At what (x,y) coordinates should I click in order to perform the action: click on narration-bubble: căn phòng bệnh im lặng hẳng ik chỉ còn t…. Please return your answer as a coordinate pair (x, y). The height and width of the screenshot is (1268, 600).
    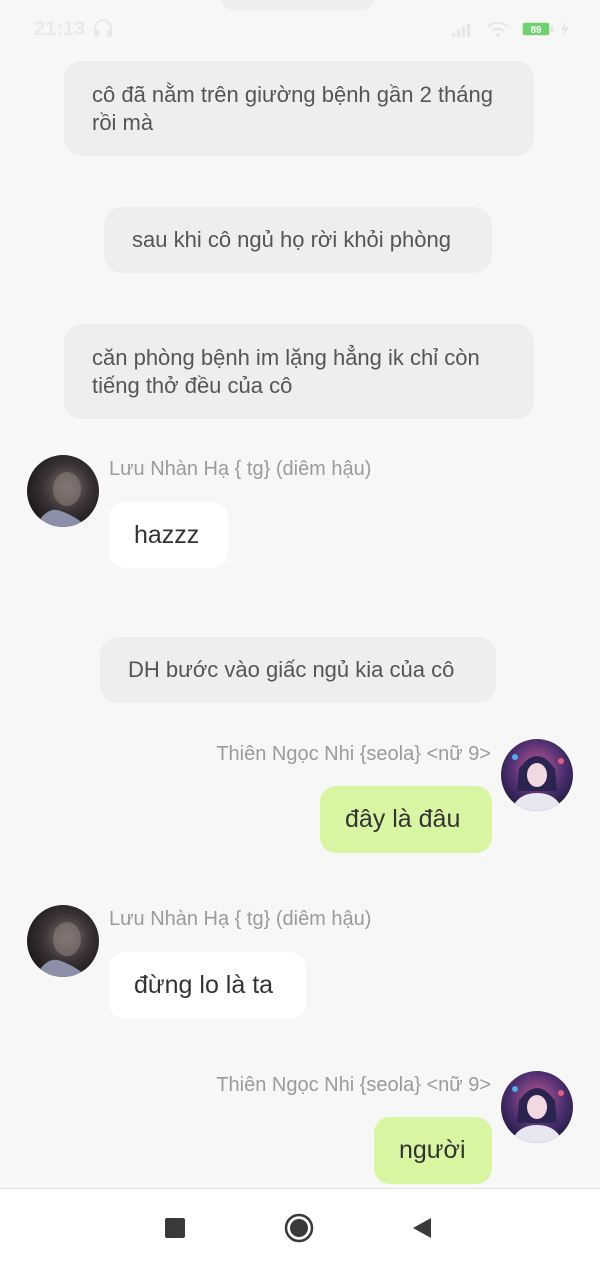
    Looking at the image, I should click on (299, 371).